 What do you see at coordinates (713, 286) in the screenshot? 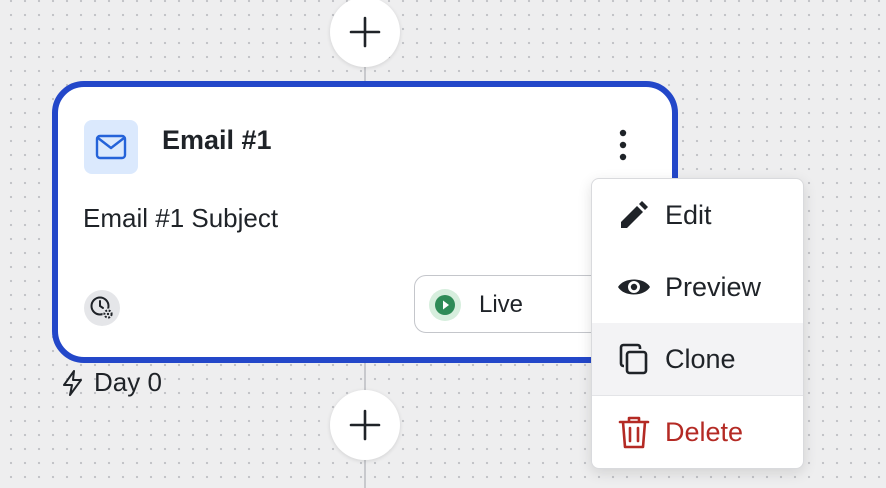
I see `menu-item-preview-label: Preview` at bounding box center [713, 286].